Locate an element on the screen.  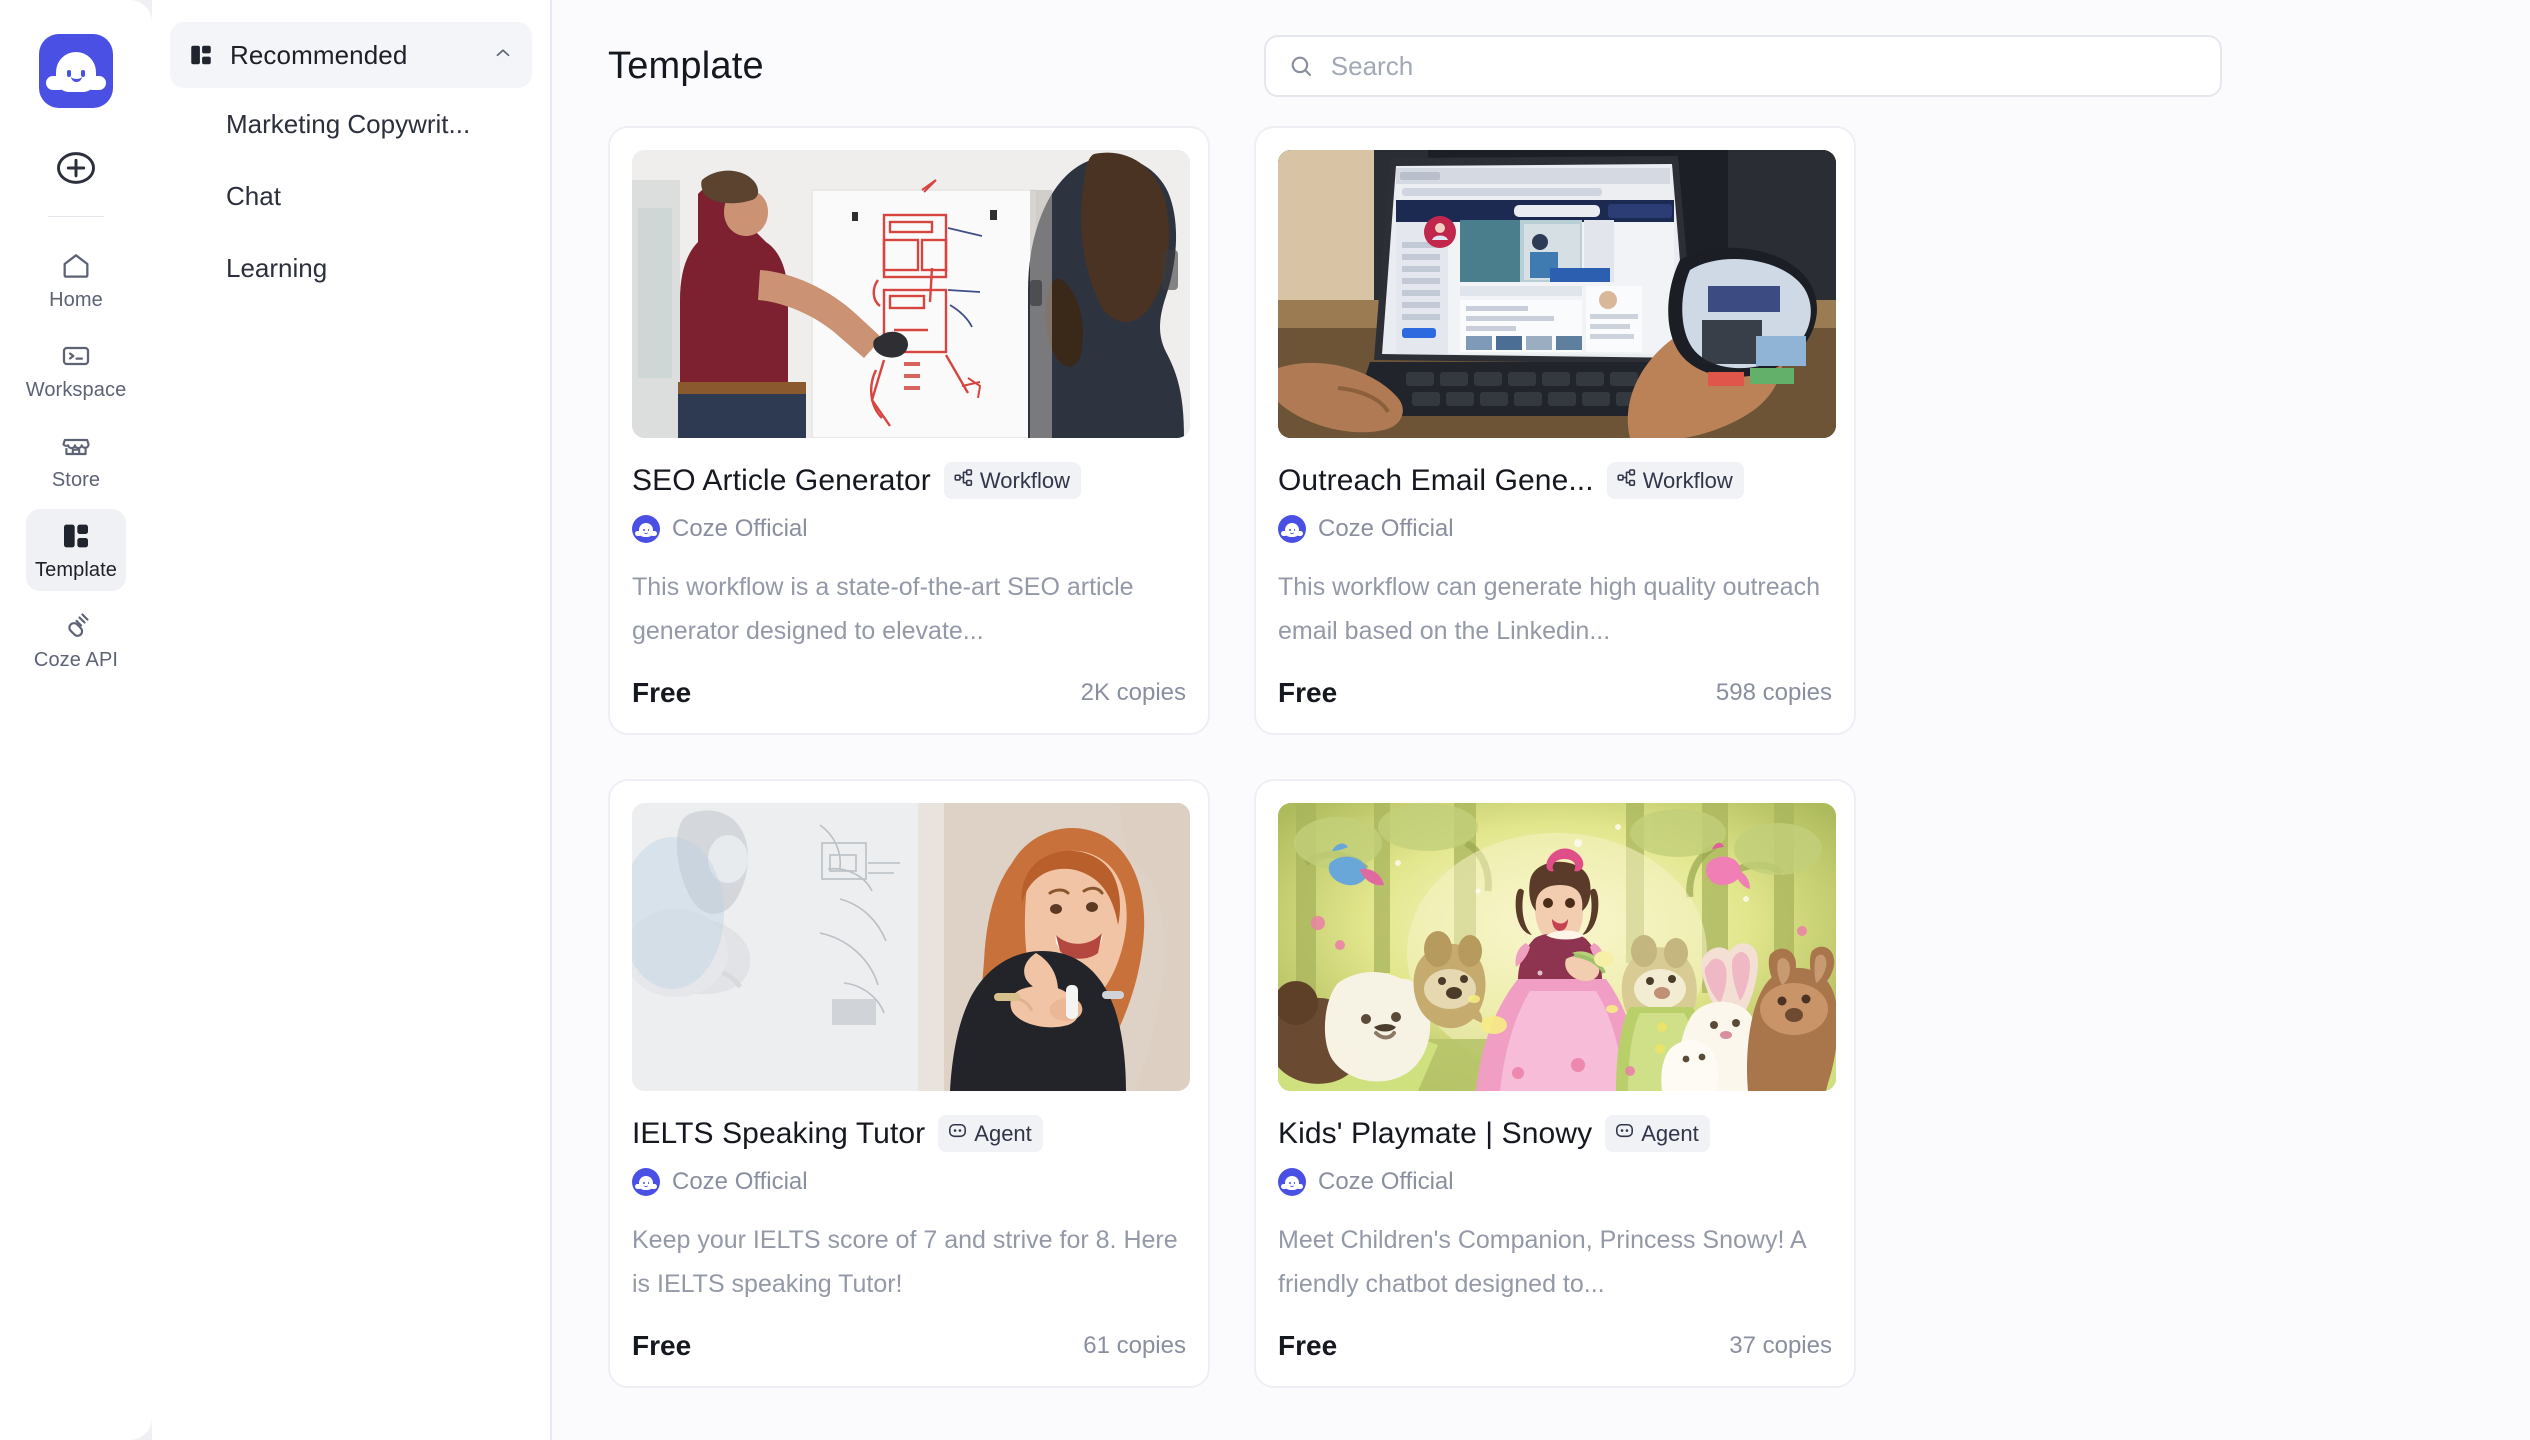
sidebar-item-store: Store is located at coordinates (76, 460).